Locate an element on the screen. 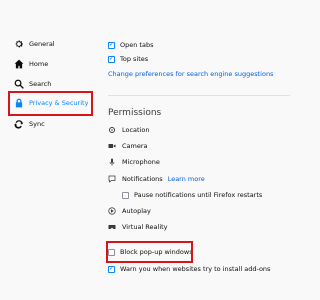 The height and width of the screenshot is (300, 320). warn-addons-checkbox is located at coordinates (111, 269).